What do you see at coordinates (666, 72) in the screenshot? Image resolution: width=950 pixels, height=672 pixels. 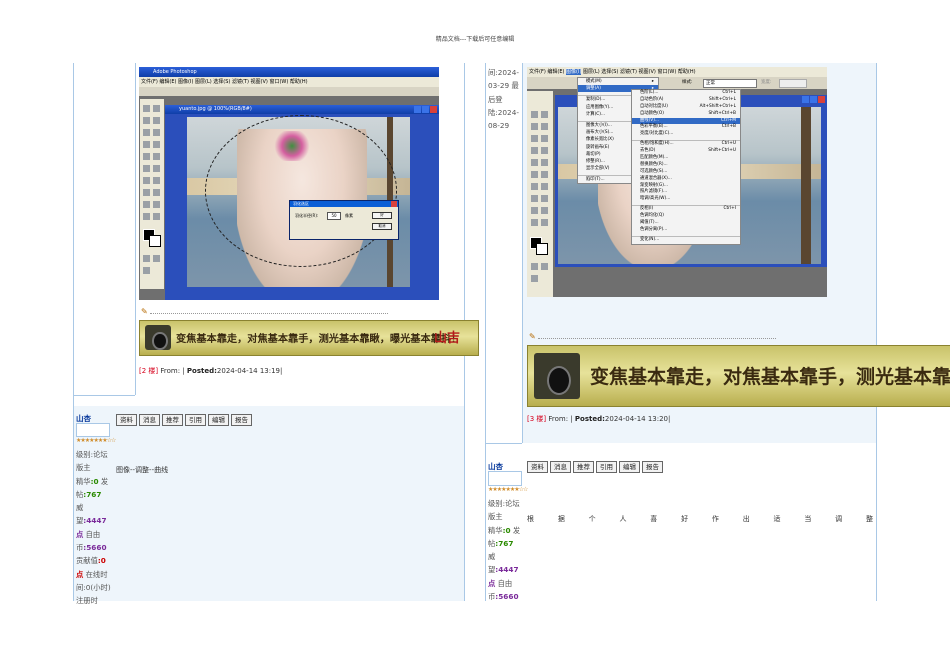 I see `menu-window: 窗口(W)` at bounding box center [666, 72].